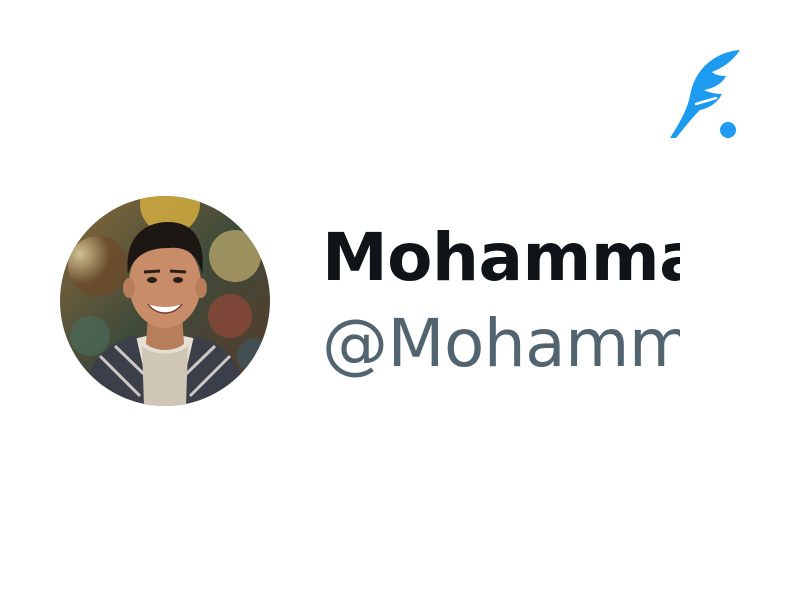 The height and width of the screenshot is (600, 800). What do you see at coordinates (165, 301) in the screenshot?
I see `avatar` at bounding box center [165, 301].